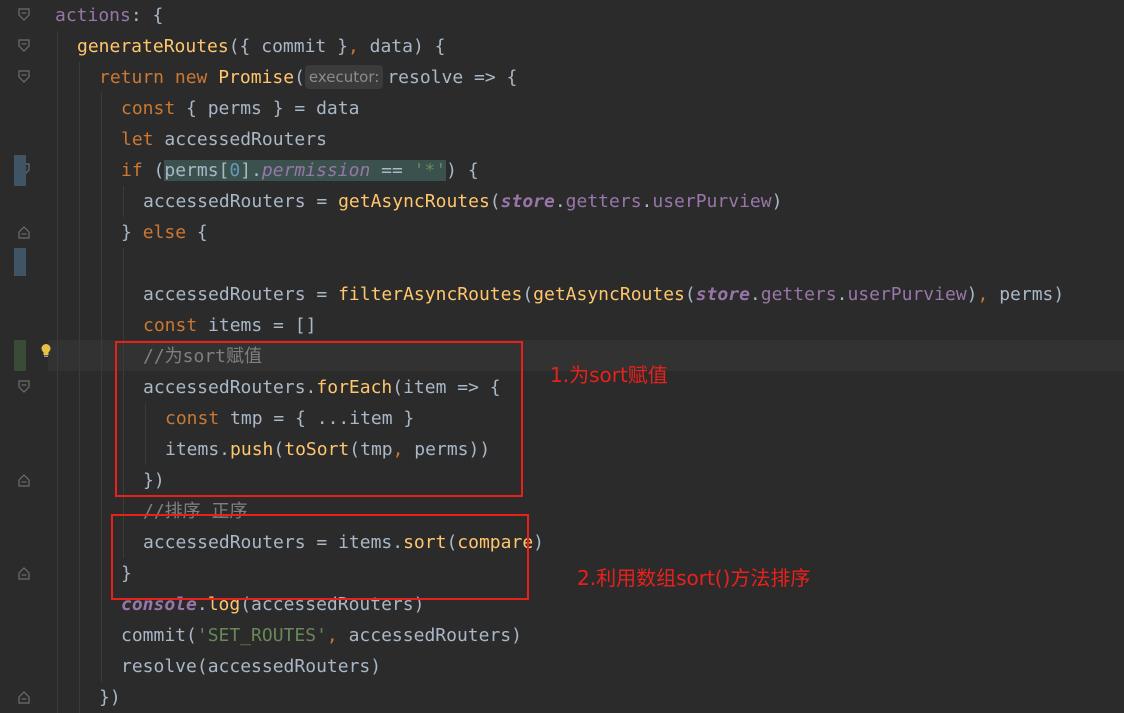 The image size is (1124, 713). What do you see at coordinates (273, 108) in the screenshot?
I see `code-token: { perms } = data` at bounding box center [273, 108].